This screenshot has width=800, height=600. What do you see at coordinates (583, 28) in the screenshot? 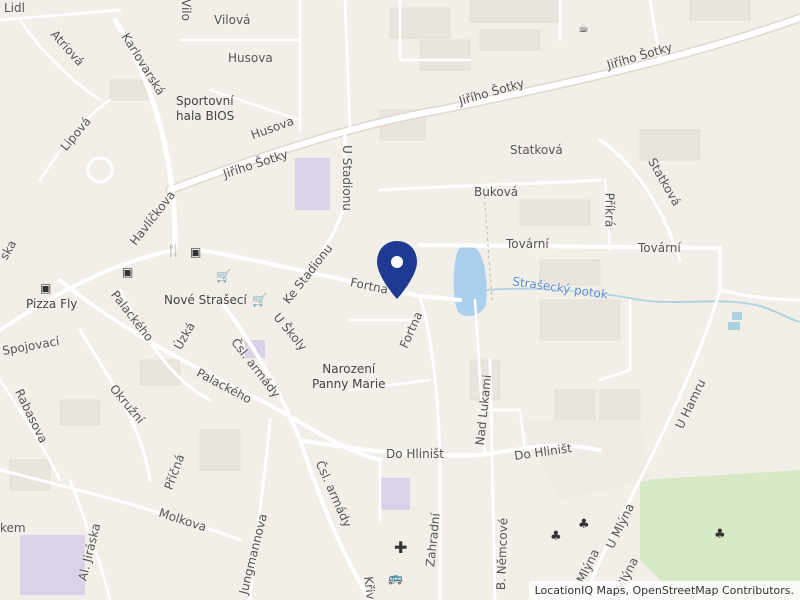
I see `cafe-icon: ☕` at bounding box center [583, 28].